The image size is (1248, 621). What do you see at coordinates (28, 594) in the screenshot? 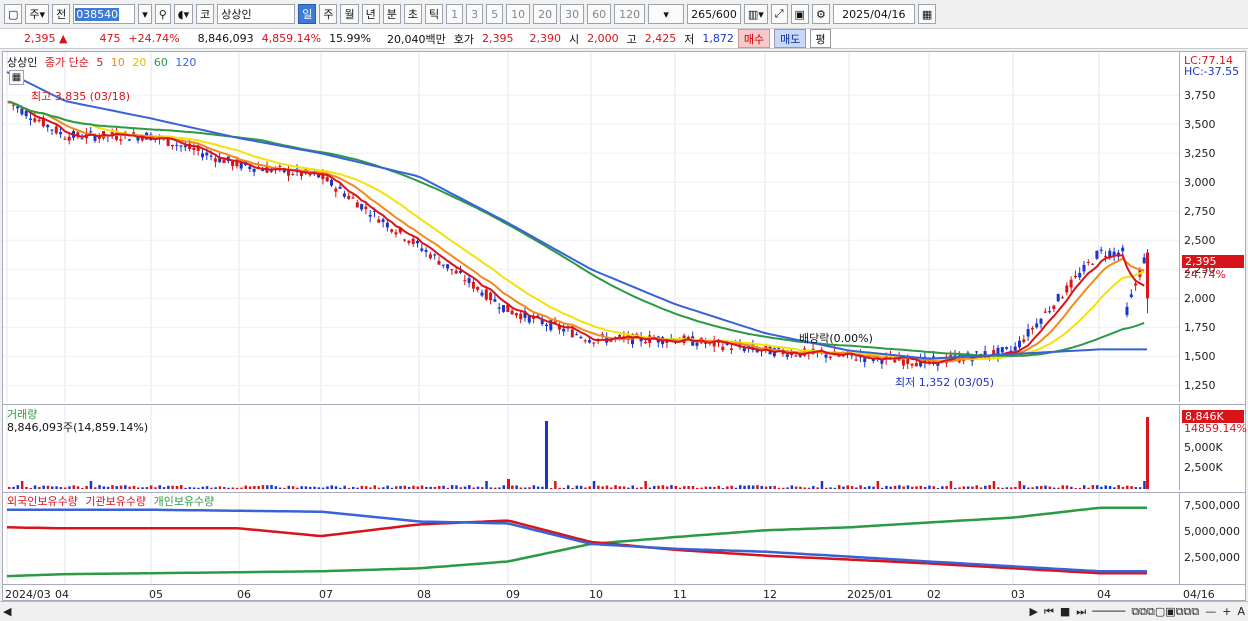
I see `x-tick-label: 2024/03` at bounding box center [28, 594].